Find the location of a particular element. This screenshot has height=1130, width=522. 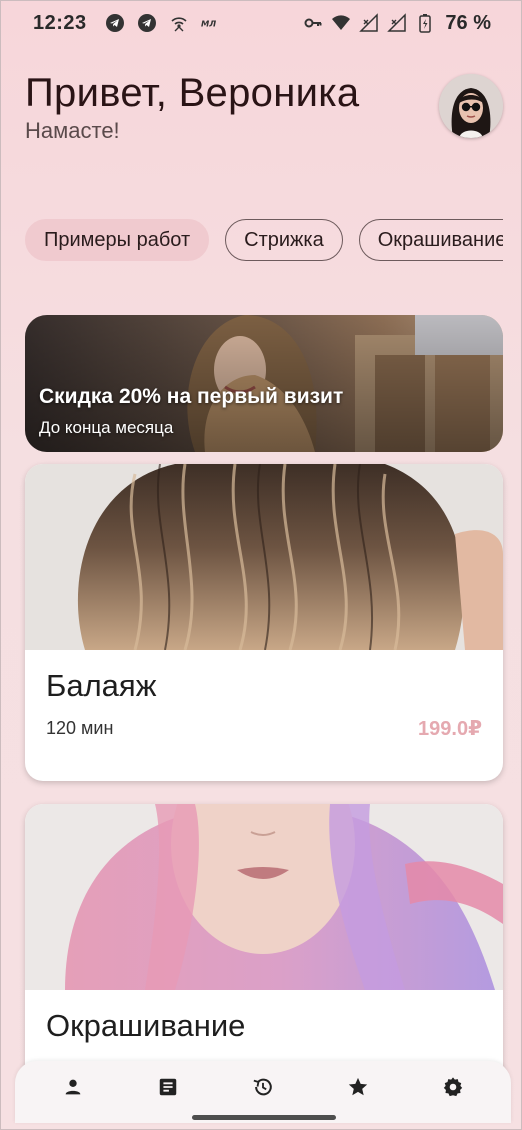

nav-favorites is located at coordinates (358, 1087).